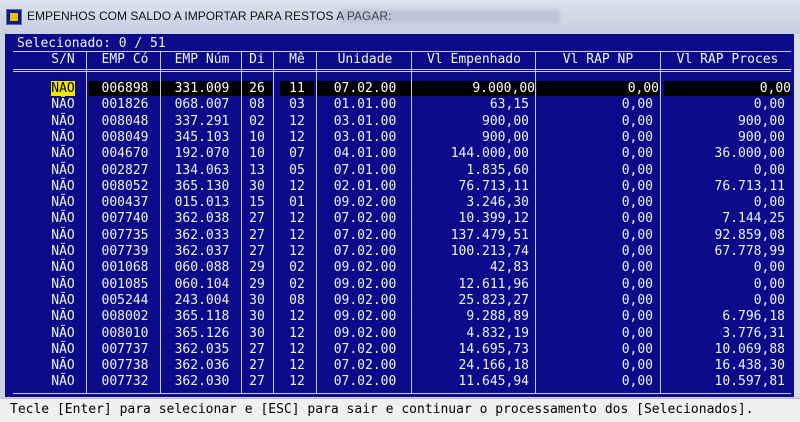  I want to click on col-emp-num-cell: 345.103, so click(202, 137).